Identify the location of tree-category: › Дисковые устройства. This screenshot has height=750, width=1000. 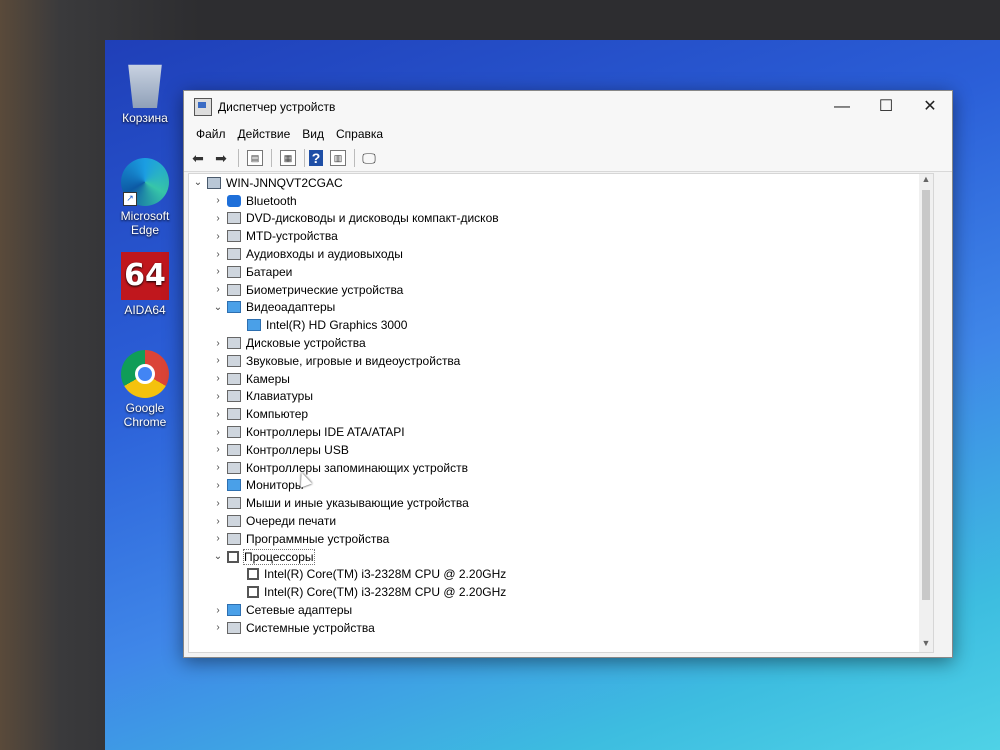
(561, 343).